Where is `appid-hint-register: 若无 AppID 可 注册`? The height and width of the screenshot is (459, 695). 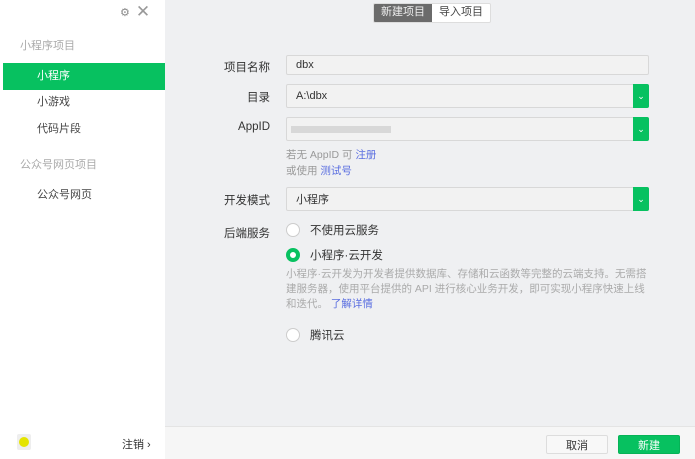
appid-hint-register: 若无 AppID 可 注册 is located at coordinates (331, 154).